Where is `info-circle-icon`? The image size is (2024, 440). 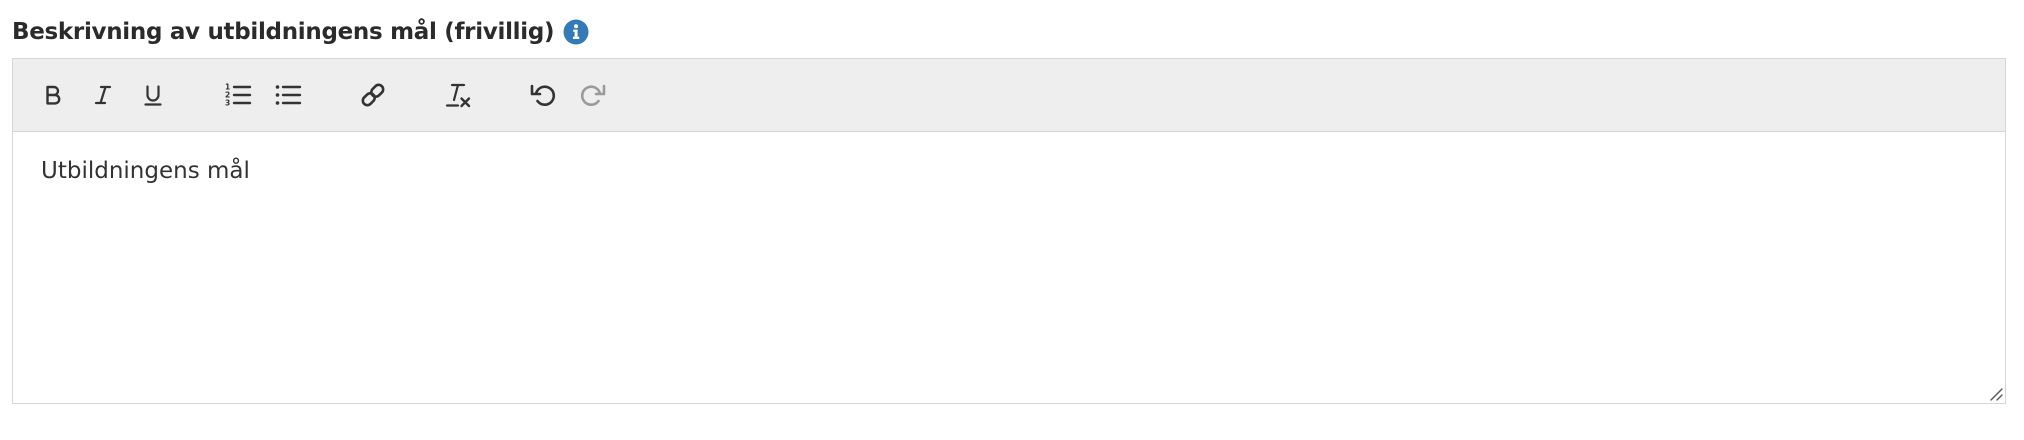 info-circle-icon is located at coordinates (576, 32).